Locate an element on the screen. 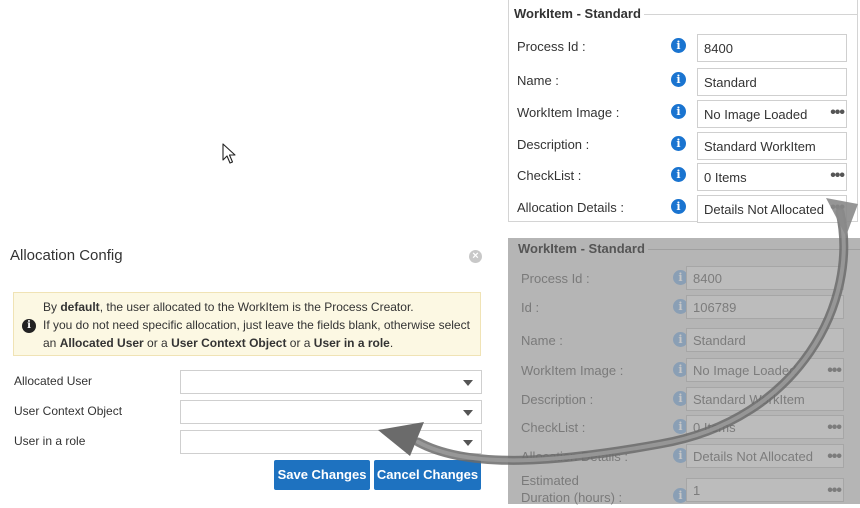  bg-estimated-duration-label: Estimated Duration (hours) : is located at coordinates (572, 489).